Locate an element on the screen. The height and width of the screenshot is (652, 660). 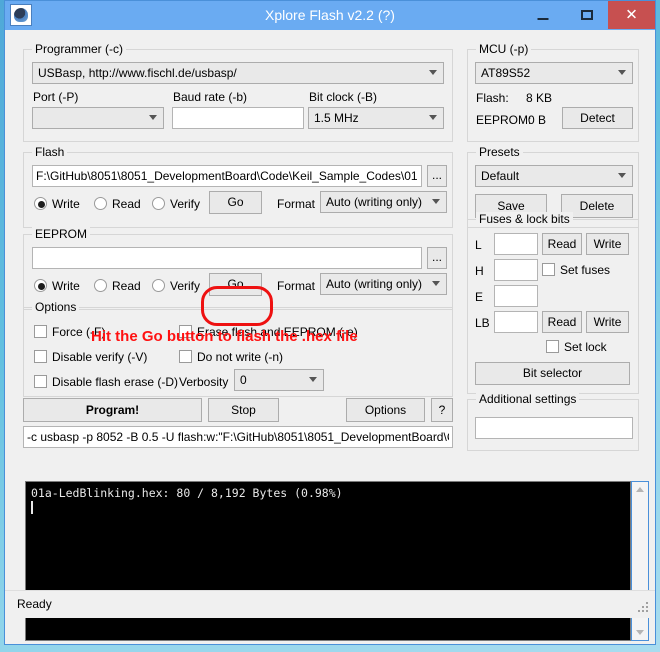
lock-bits-input is located at coordinates (516, 322).